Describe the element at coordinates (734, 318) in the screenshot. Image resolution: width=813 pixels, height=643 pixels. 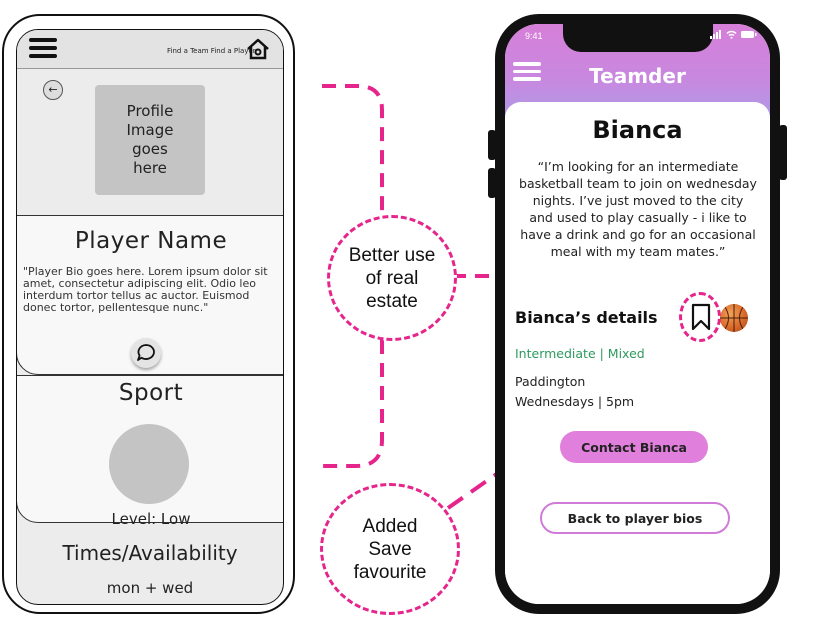
I see `basketball-icon` at that location.